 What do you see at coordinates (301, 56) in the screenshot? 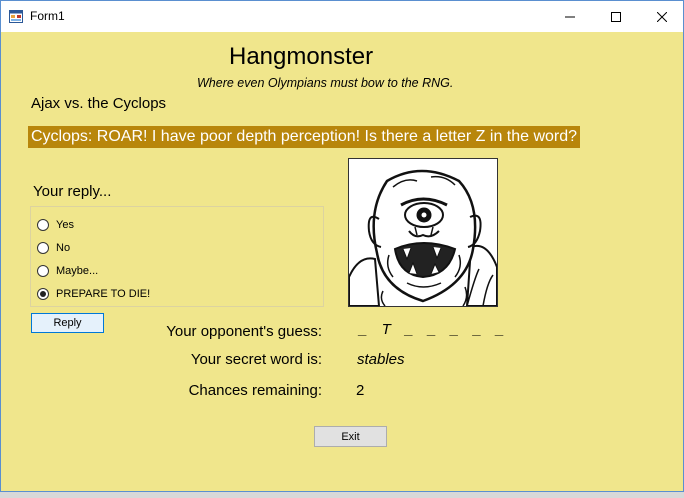
I see `game-title: Hangmonster` at bounding box center [301, 56].